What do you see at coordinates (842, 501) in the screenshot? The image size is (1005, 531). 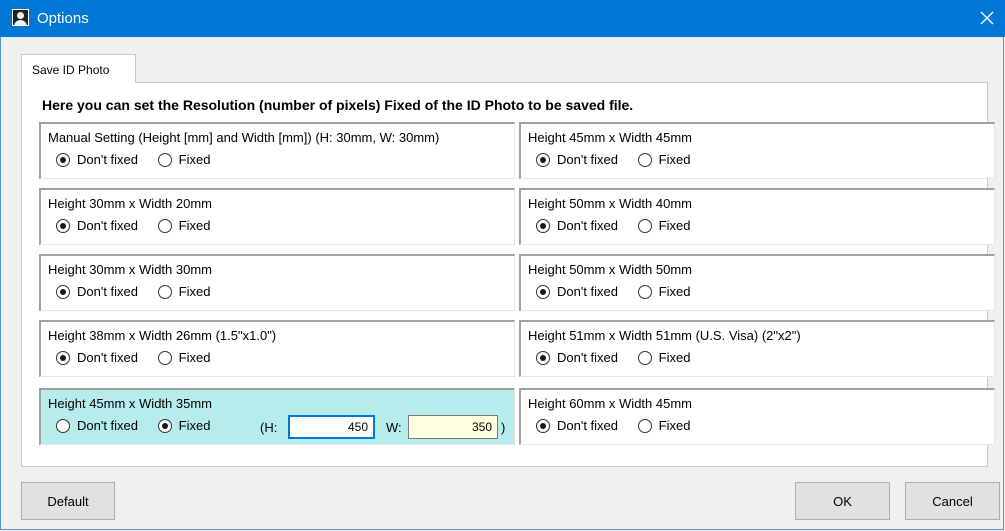 I see `ok-button: OK` at bounding box center [842, 501].